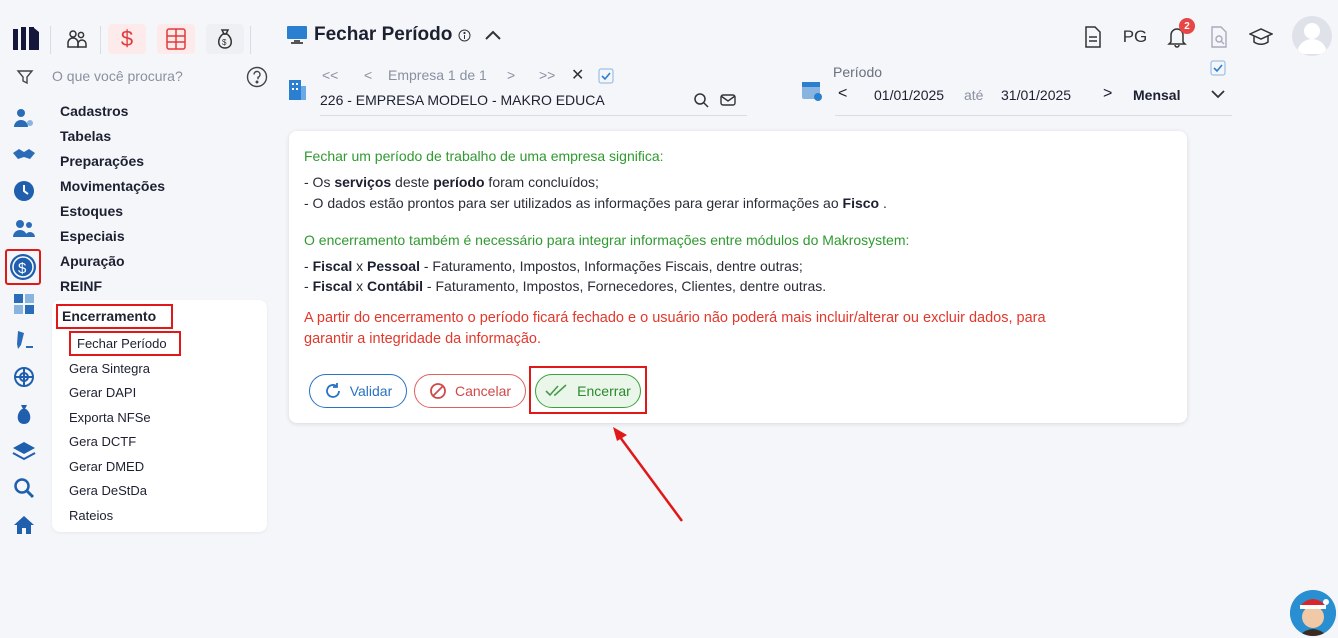 This screenshot has height=638, width=1338. Describe the element at coordinates (1093, 37) in the screenshot. I see `document-icon` at that location.